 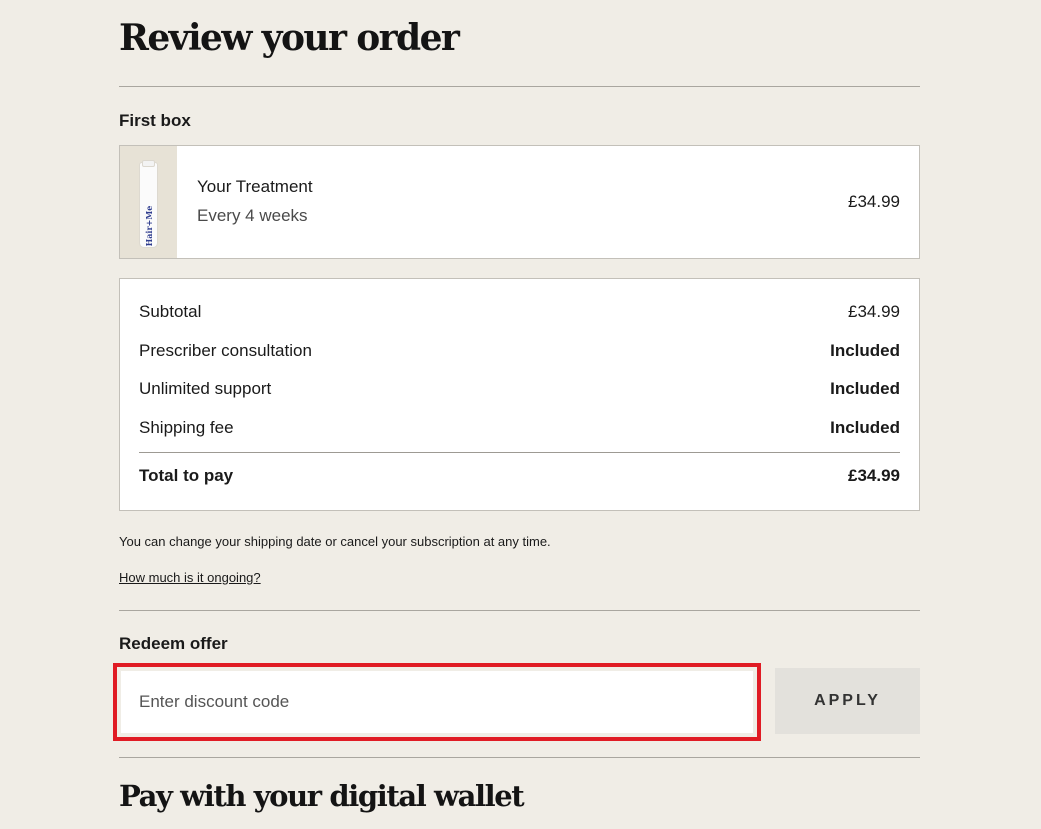 What do you see at coordinates (186, 427) in the screenshot?
I see `summary-label: Shipping fee` at bounding box center [186, 427].